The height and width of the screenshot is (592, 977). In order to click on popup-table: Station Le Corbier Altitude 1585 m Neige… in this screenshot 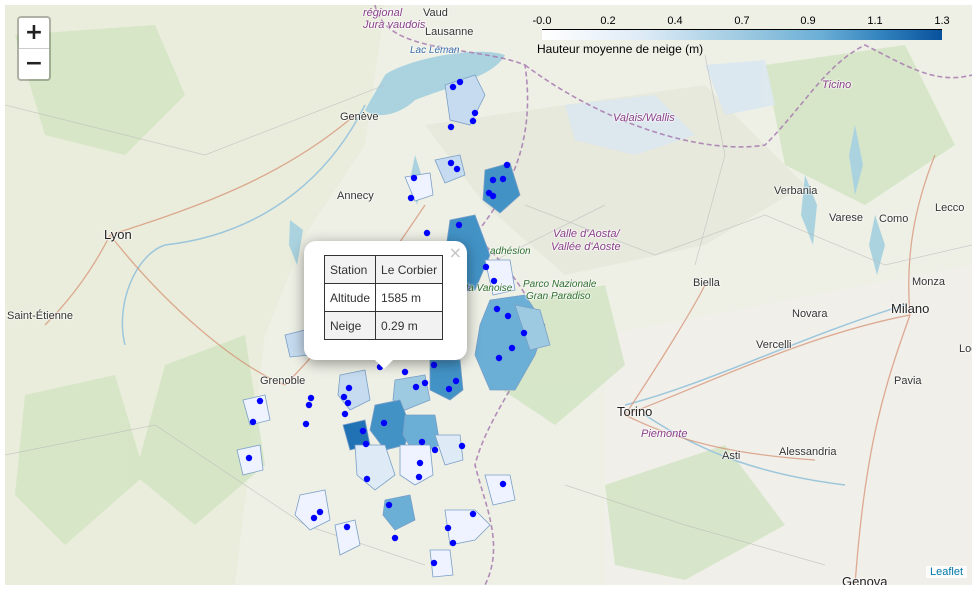, I will do `click(383, 297)`.